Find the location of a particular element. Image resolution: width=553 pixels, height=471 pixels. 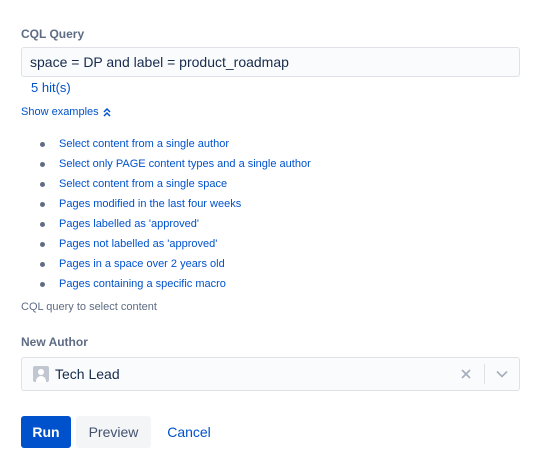

hit-count: 5 hit(s) is located at coordinates (51, 87).